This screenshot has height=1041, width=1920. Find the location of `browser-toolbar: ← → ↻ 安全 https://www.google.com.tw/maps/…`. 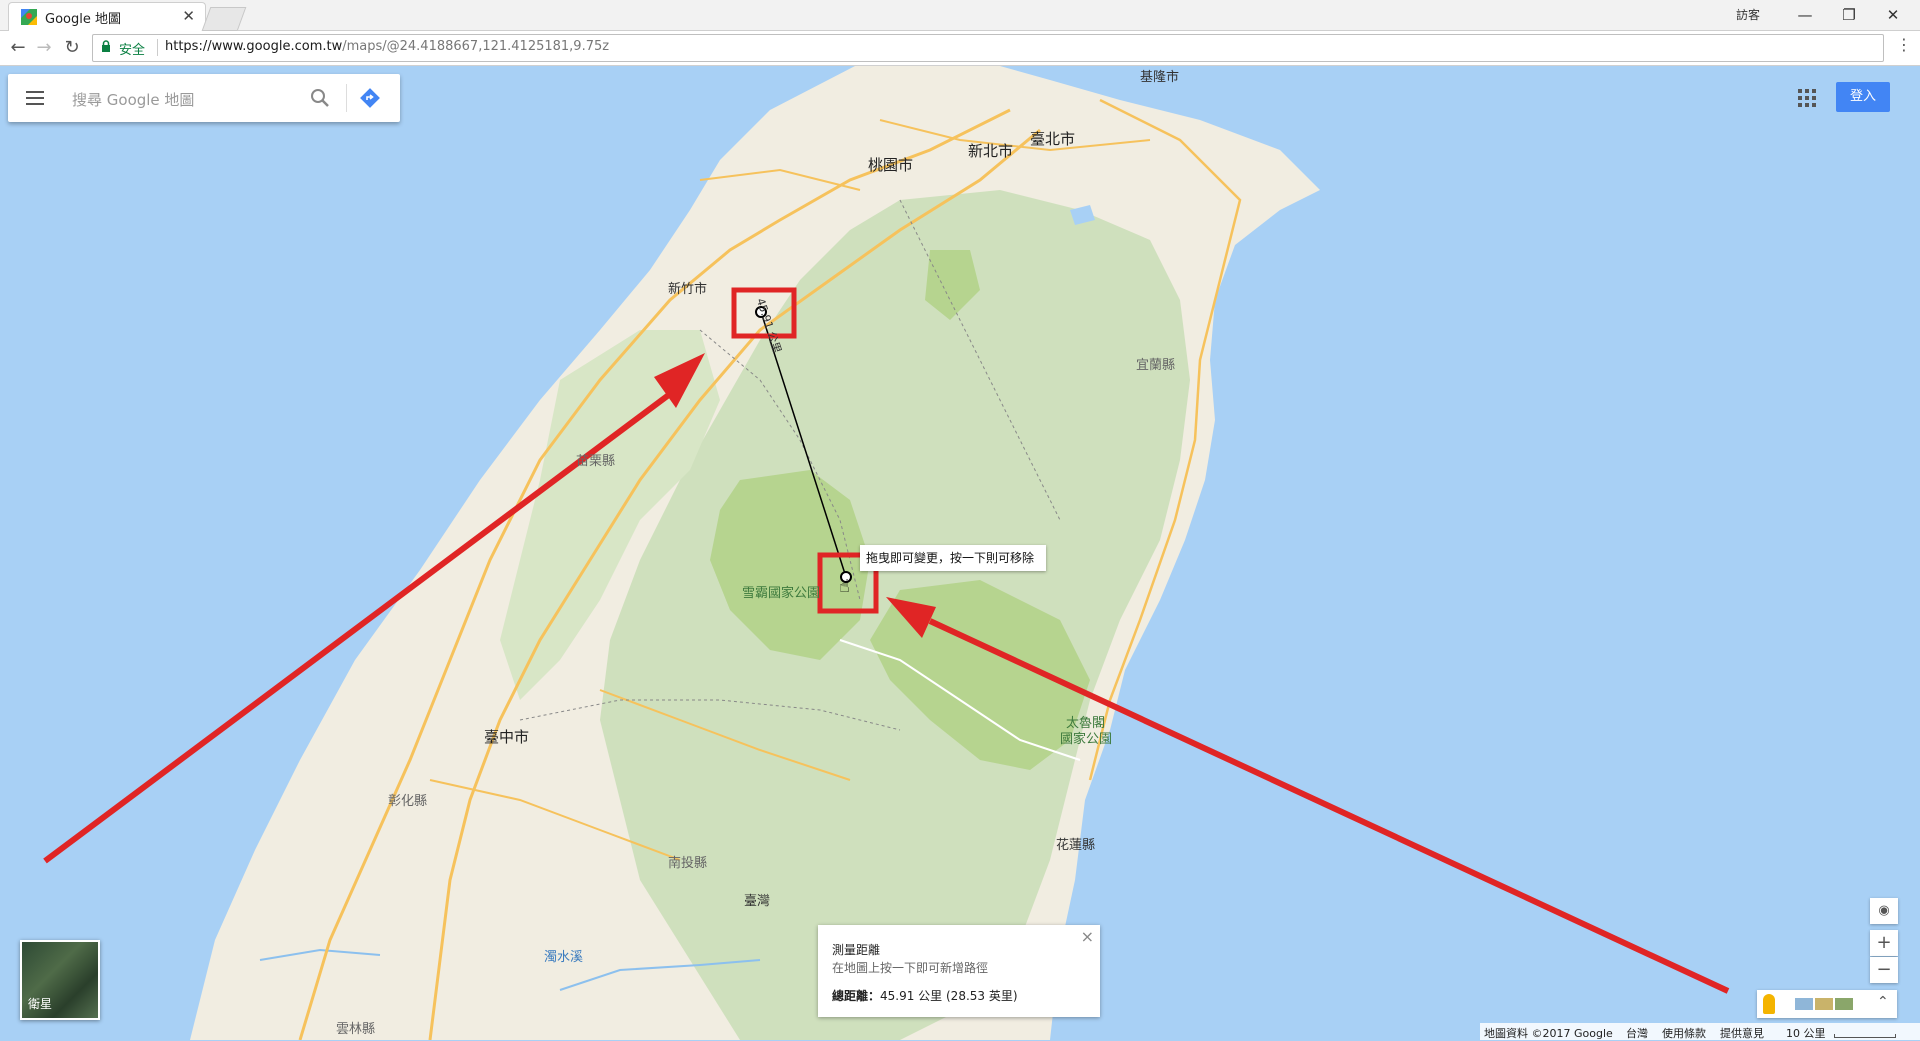

browser-toolbar: ← → ↻ 安全 https://www.google.com.tw/maps/… is located at coordinates (960, 48).